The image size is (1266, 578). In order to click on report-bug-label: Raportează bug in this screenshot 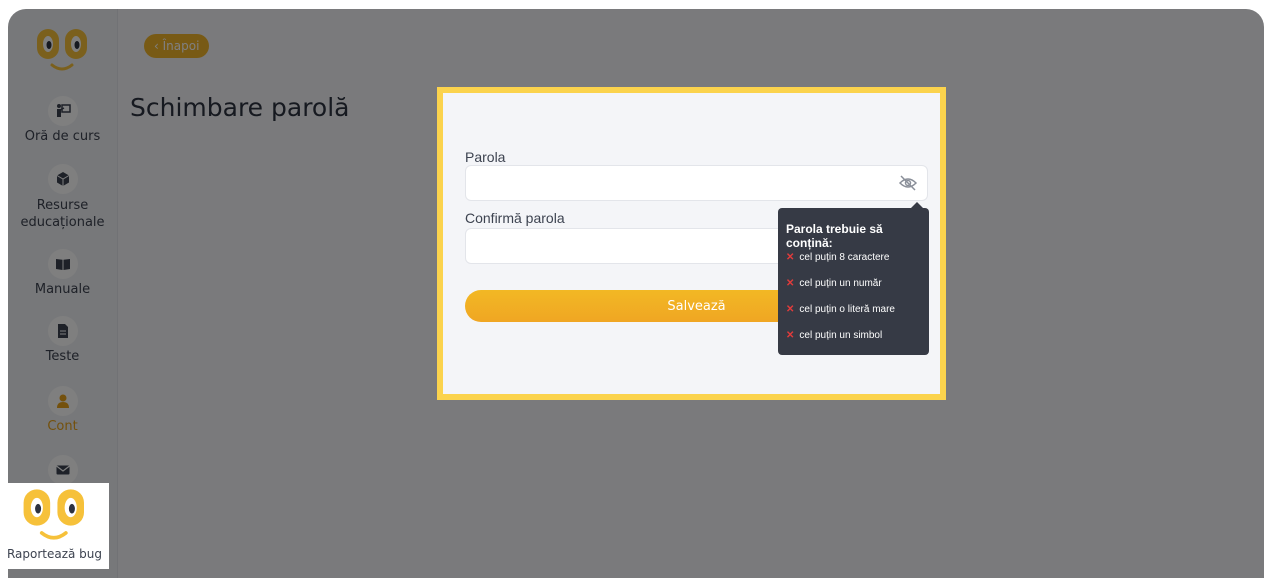, I will do `click(54, 554)`.